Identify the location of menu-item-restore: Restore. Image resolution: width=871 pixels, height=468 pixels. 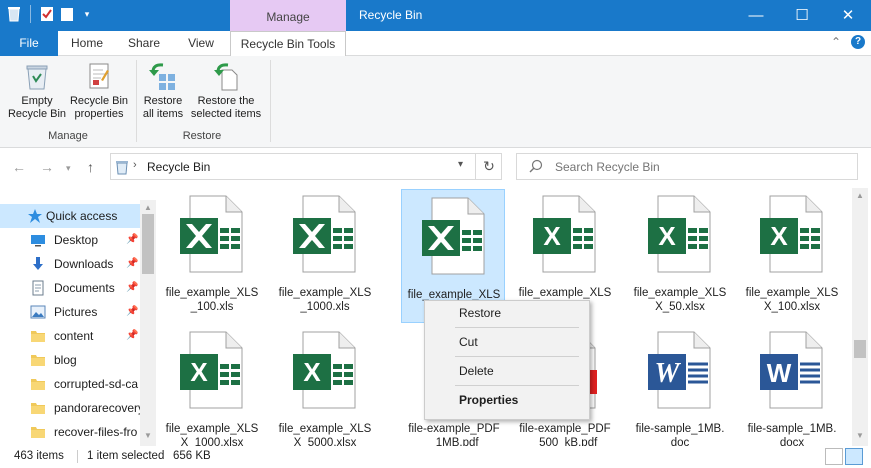
(507, 313).